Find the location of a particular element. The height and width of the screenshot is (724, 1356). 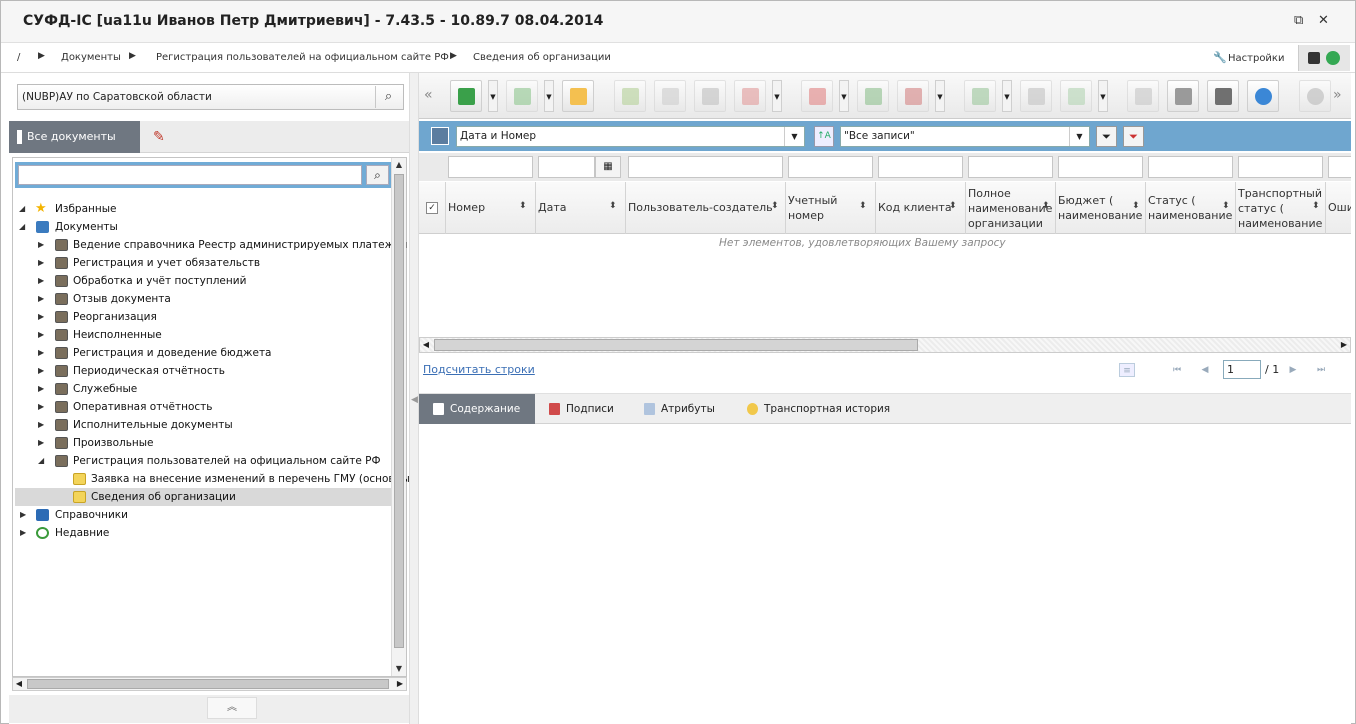

filter-number-input is located at coordinates (490, 167).